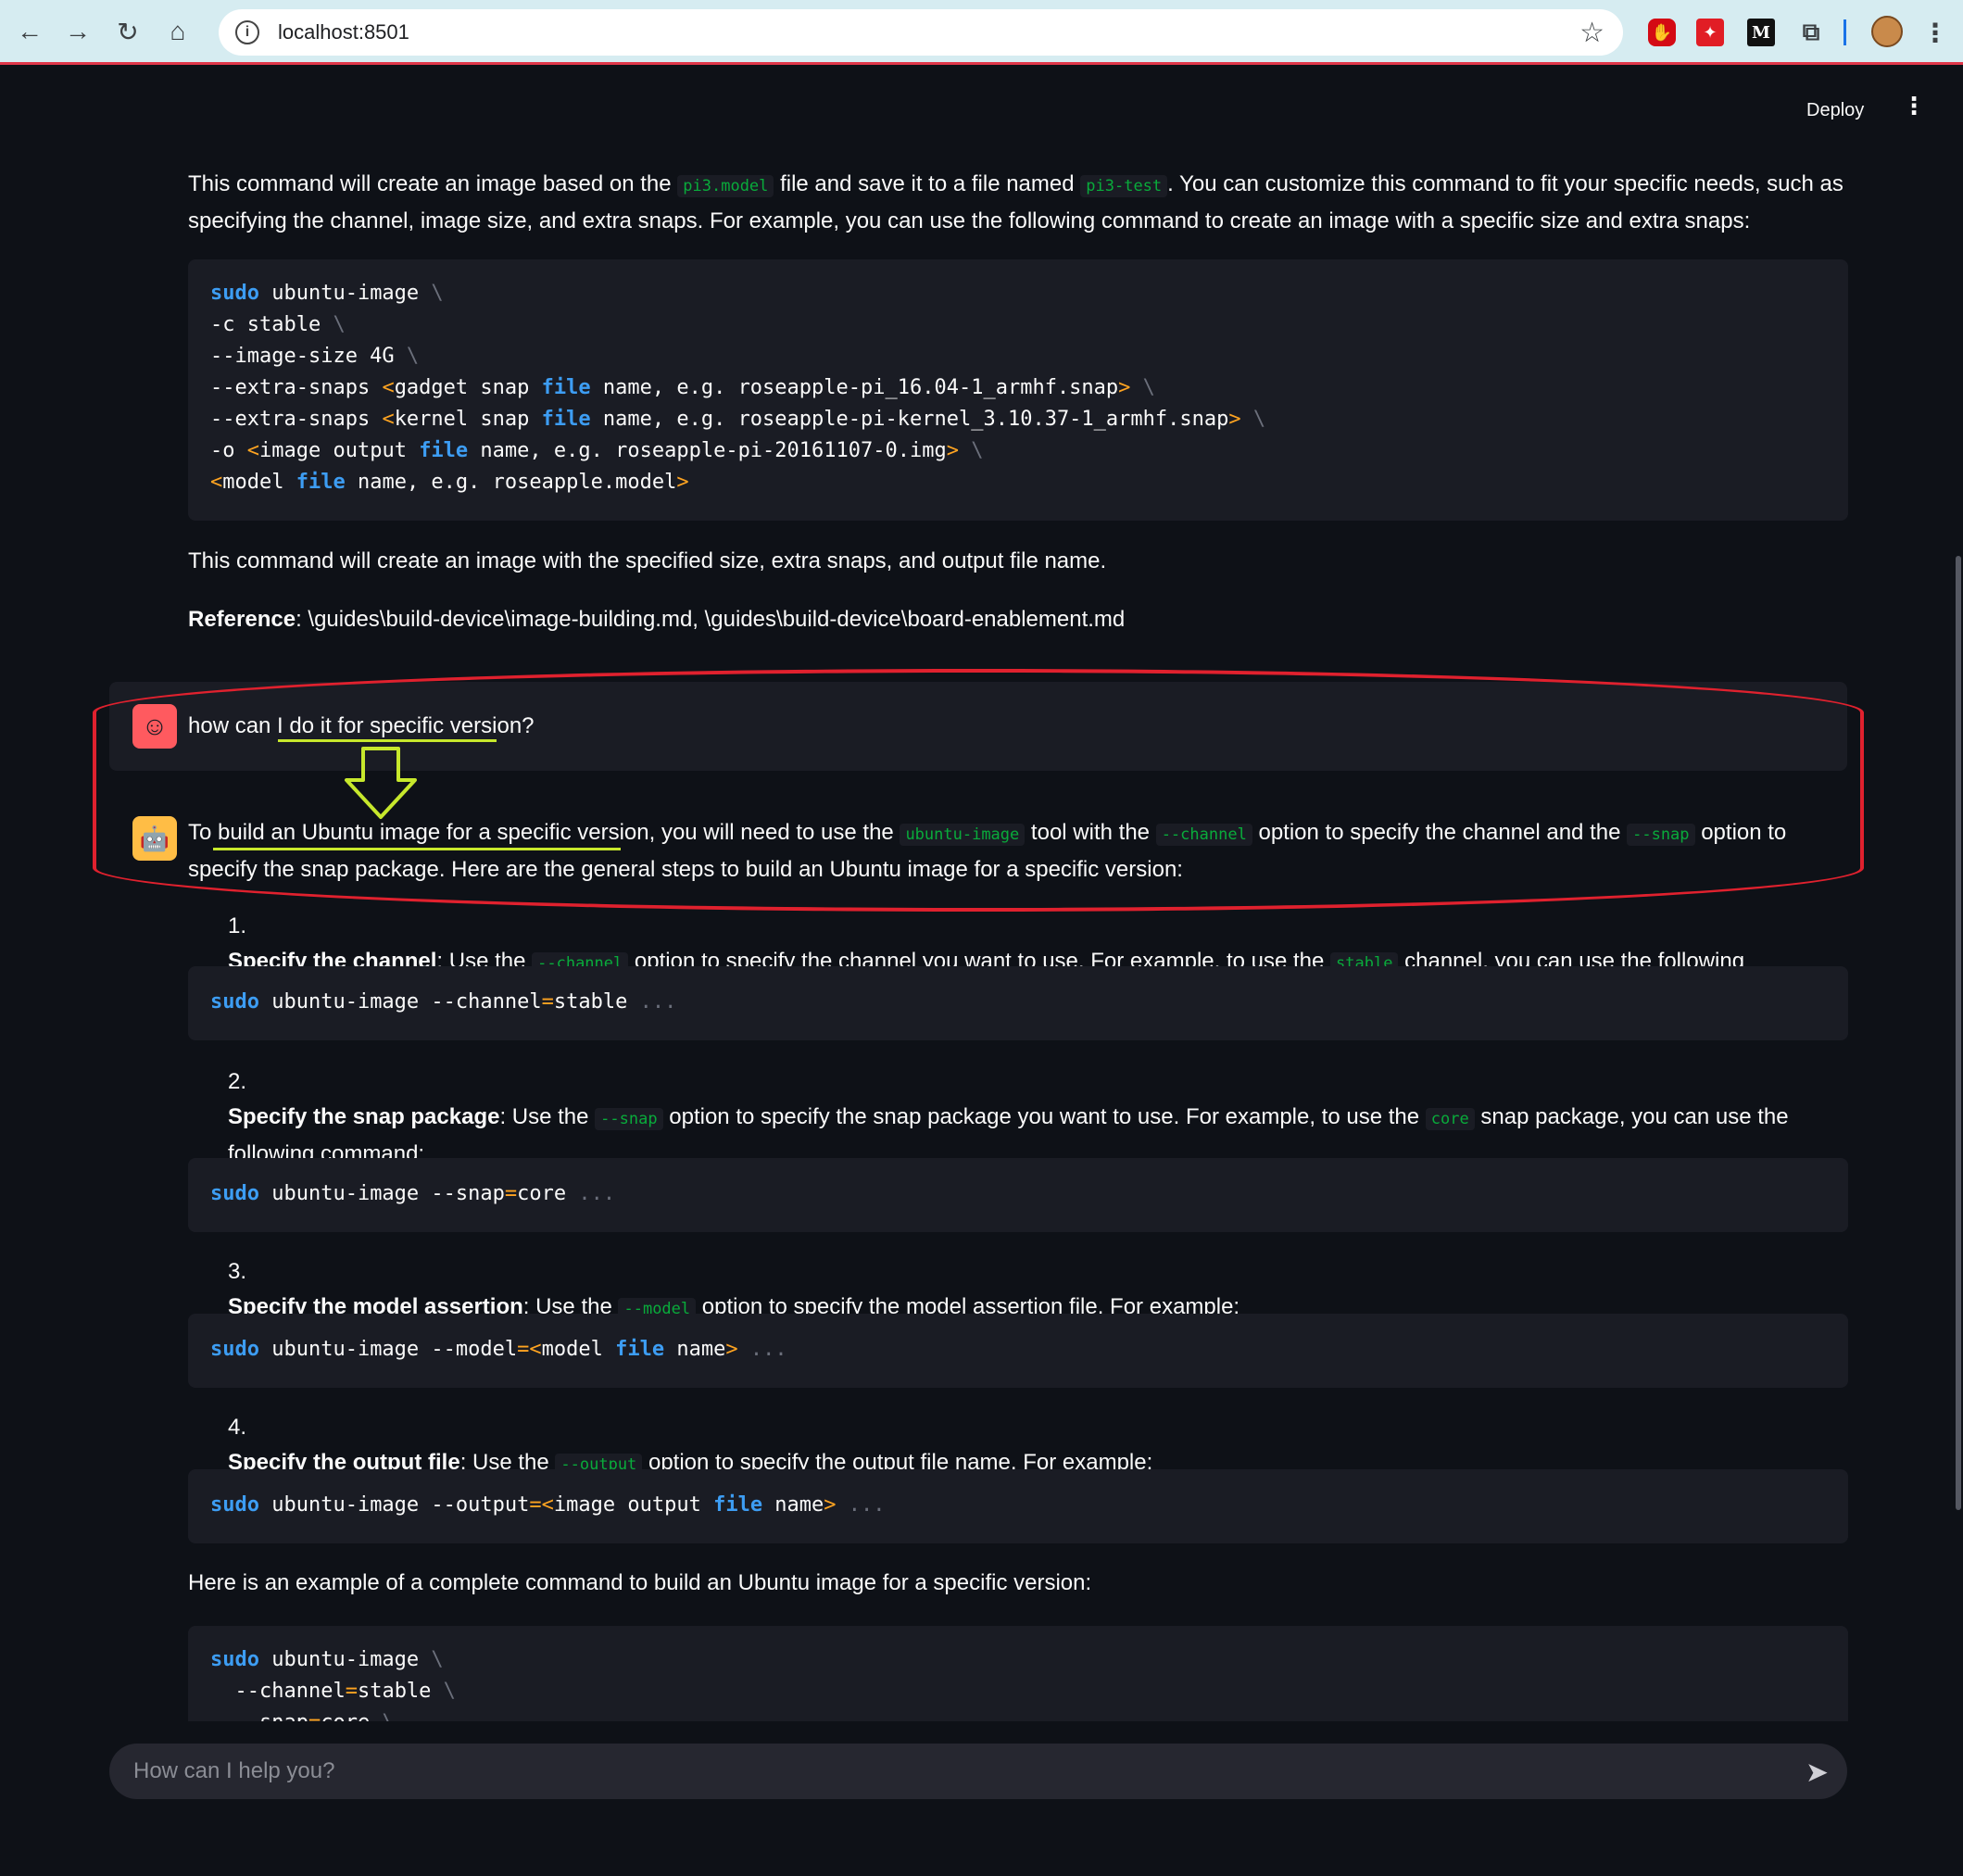  What do you see at coordinates (957, 1771) in the screenshot?
I see `chat-input` at bounding box center [957, 1771].